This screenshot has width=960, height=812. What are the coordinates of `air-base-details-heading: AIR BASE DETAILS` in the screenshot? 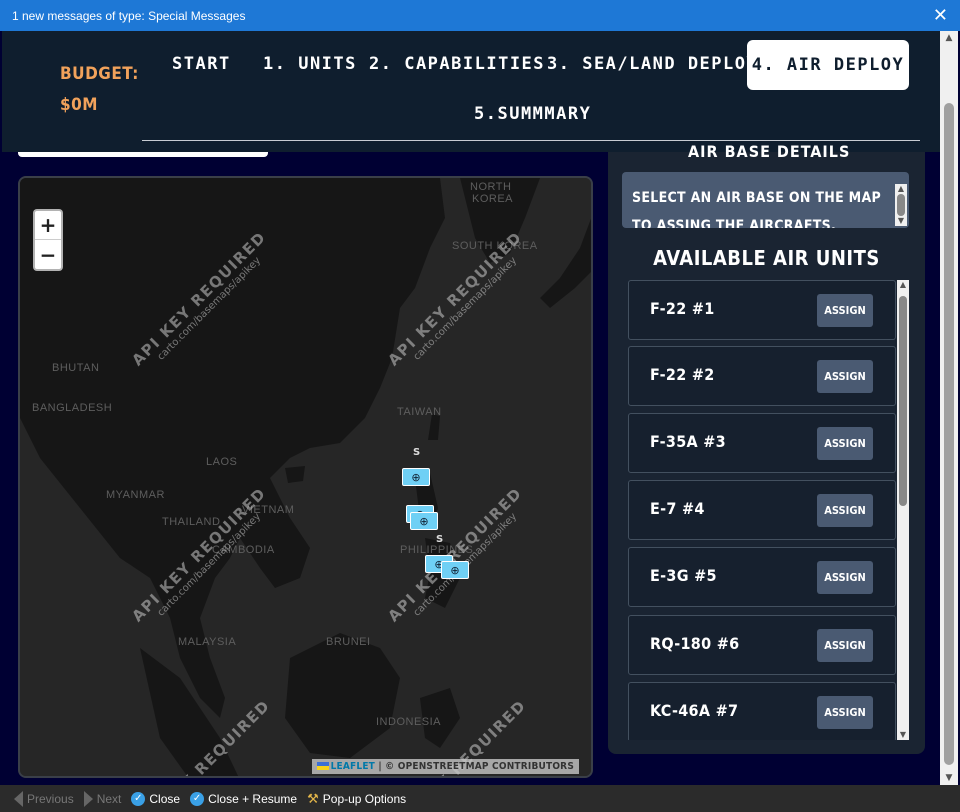 It's located at (769, 151).